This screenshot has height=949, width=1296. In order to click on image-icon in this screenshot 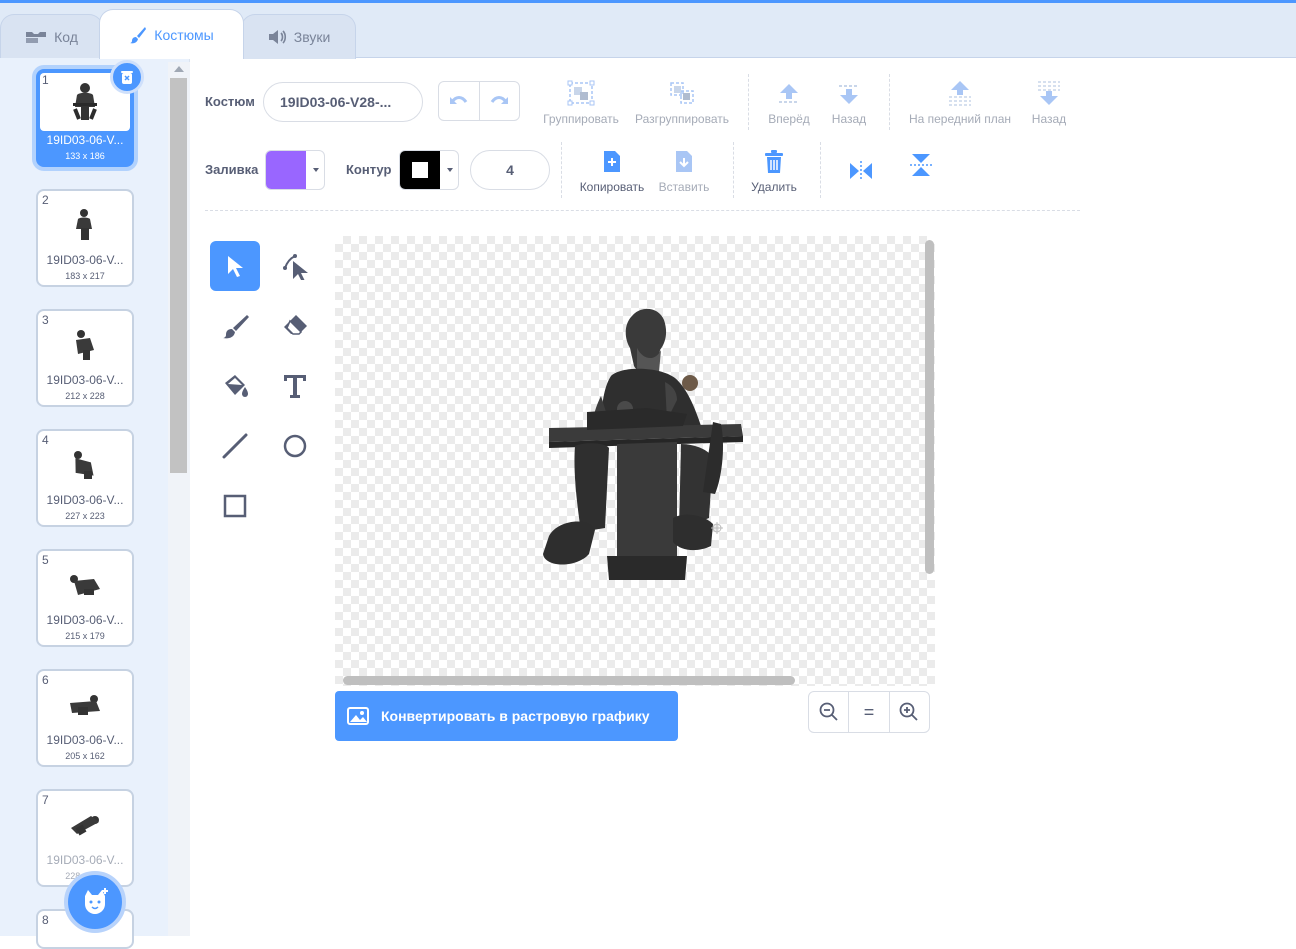, I will do `click(358, 716)`.